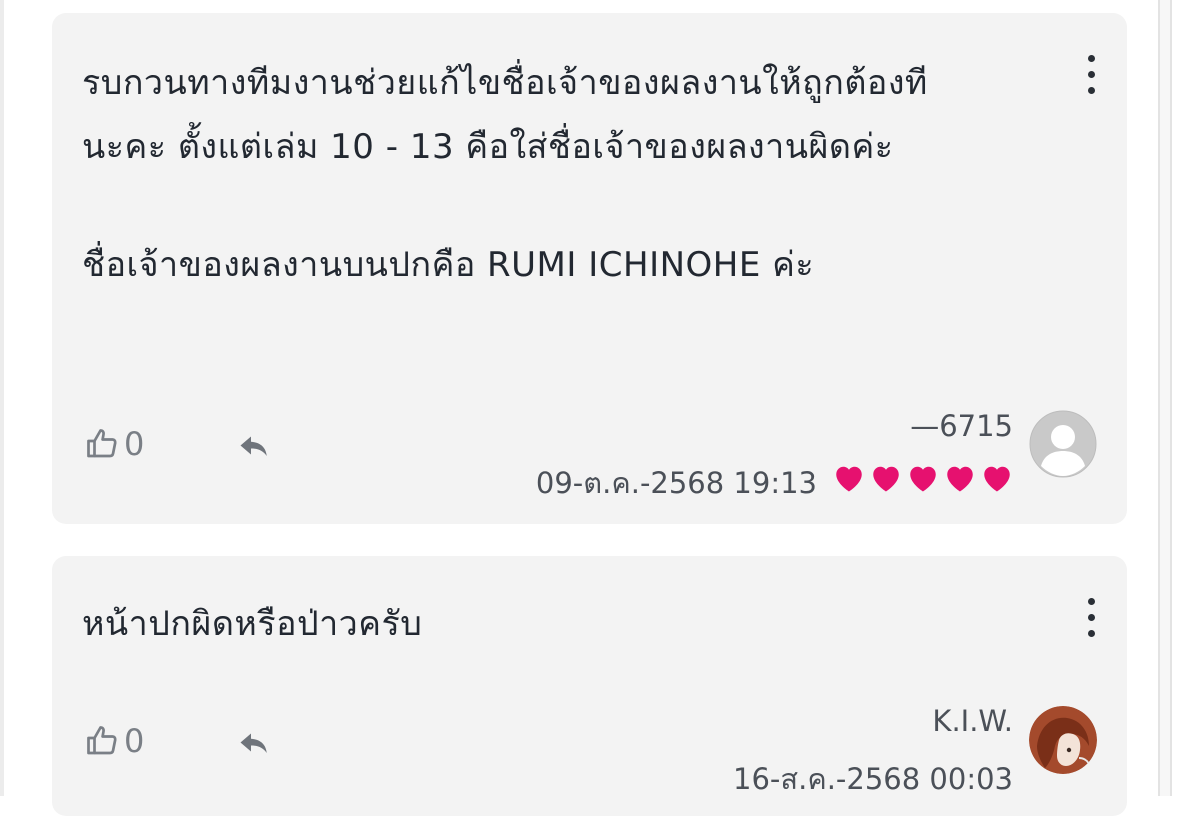  What do you see at coordinates (572, 624) in the screenshot?
I see `comment-body: หน้าปกผิดหรือป่าวครับ` at bounding box center [572, 624].